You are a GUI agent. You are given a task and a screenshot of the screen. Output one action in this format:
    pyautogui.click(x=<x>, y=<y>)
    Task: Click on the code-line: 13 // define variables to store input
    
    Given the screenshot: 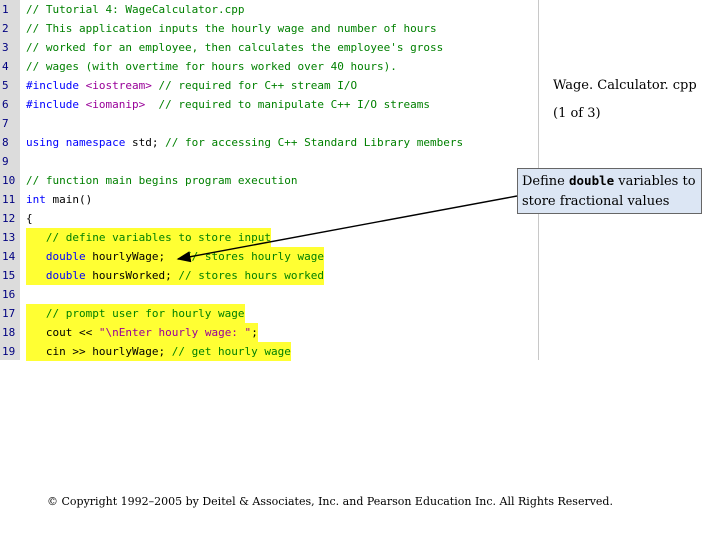 What is the action you would take?
    pyautogui.click(x=269, y=237)
    